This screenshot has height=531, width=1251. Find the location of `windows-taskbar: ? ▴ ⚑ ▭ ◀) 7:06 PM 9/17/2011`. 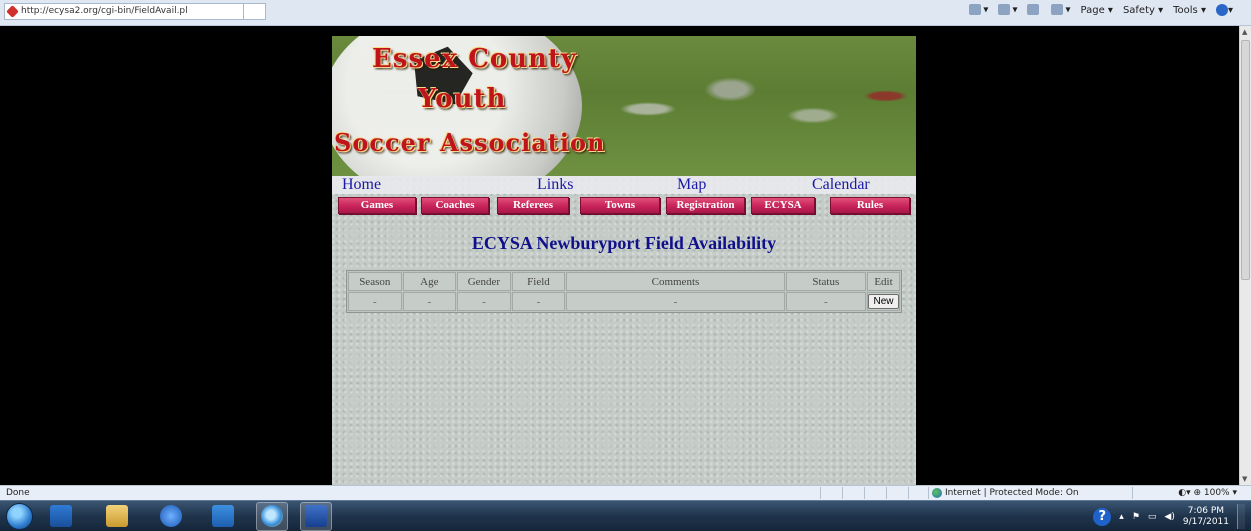

windows-taskbar: ? ▴ ⚑ ▭ ◀) 7:06 PM 9/17/2011 is located at coordinates (625, 515).